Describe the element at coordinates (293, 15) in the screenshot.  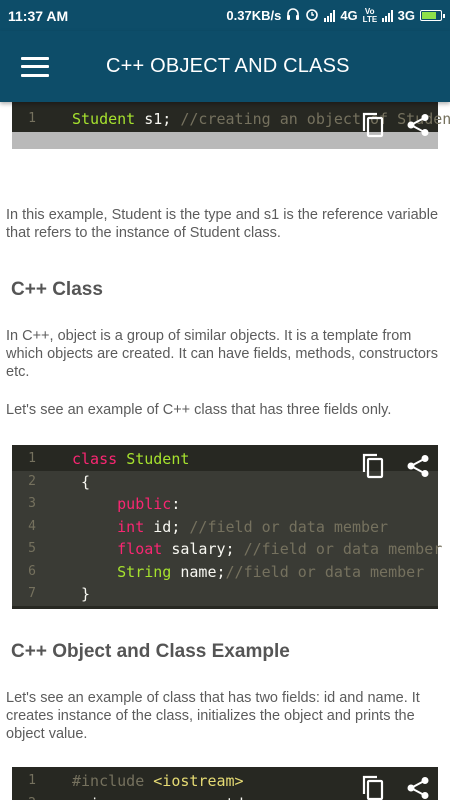
I see `headset-icon` at that location.